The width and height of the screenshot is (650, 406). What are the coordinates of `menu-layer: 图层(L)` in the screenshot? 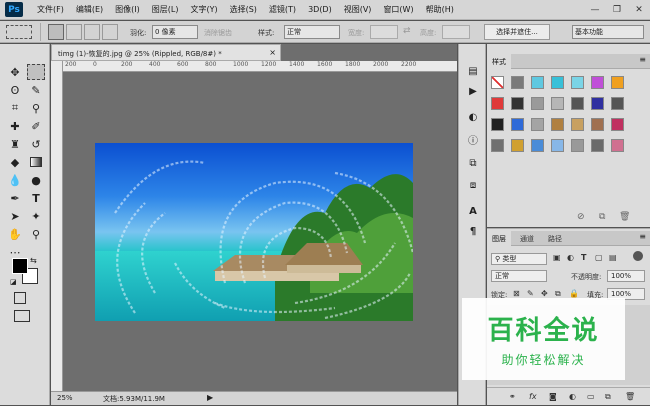 It's located at (165, 9).